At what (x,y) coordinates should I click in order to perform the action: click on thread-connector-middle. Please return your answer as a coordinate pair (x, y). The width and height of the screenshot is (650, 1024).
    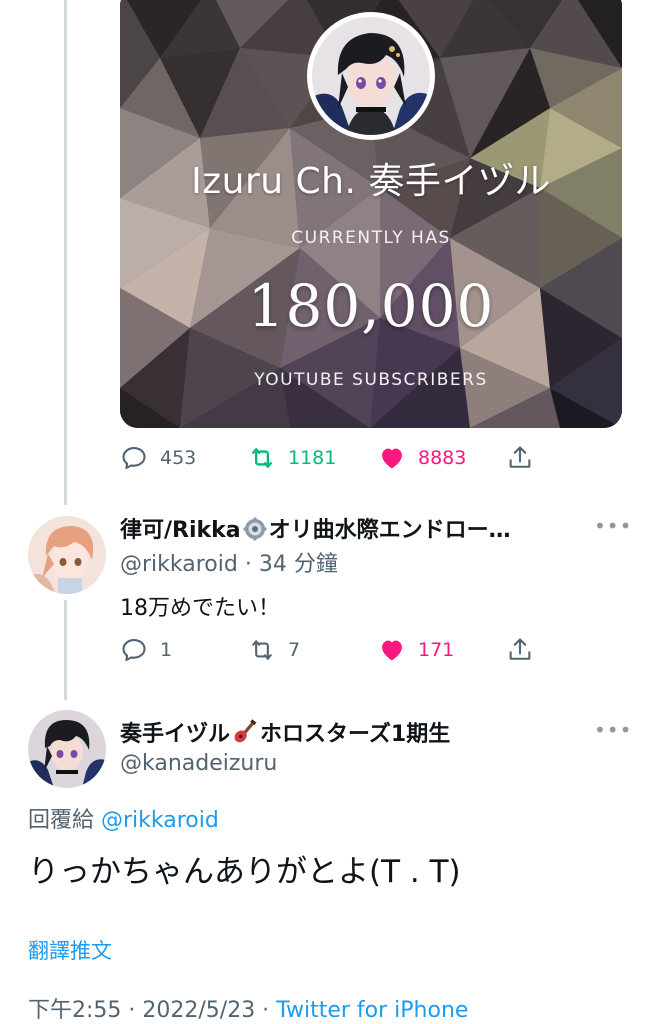
    Looking at the image, I should click on (65, 650).